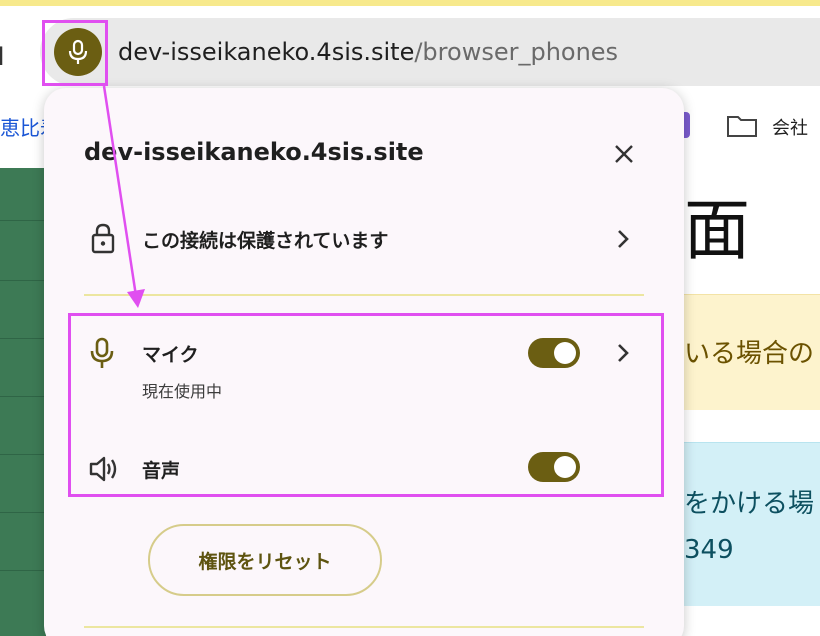  I want to click on popup-title: dev-isseikaneko.4sis.site, so click(254, 152).